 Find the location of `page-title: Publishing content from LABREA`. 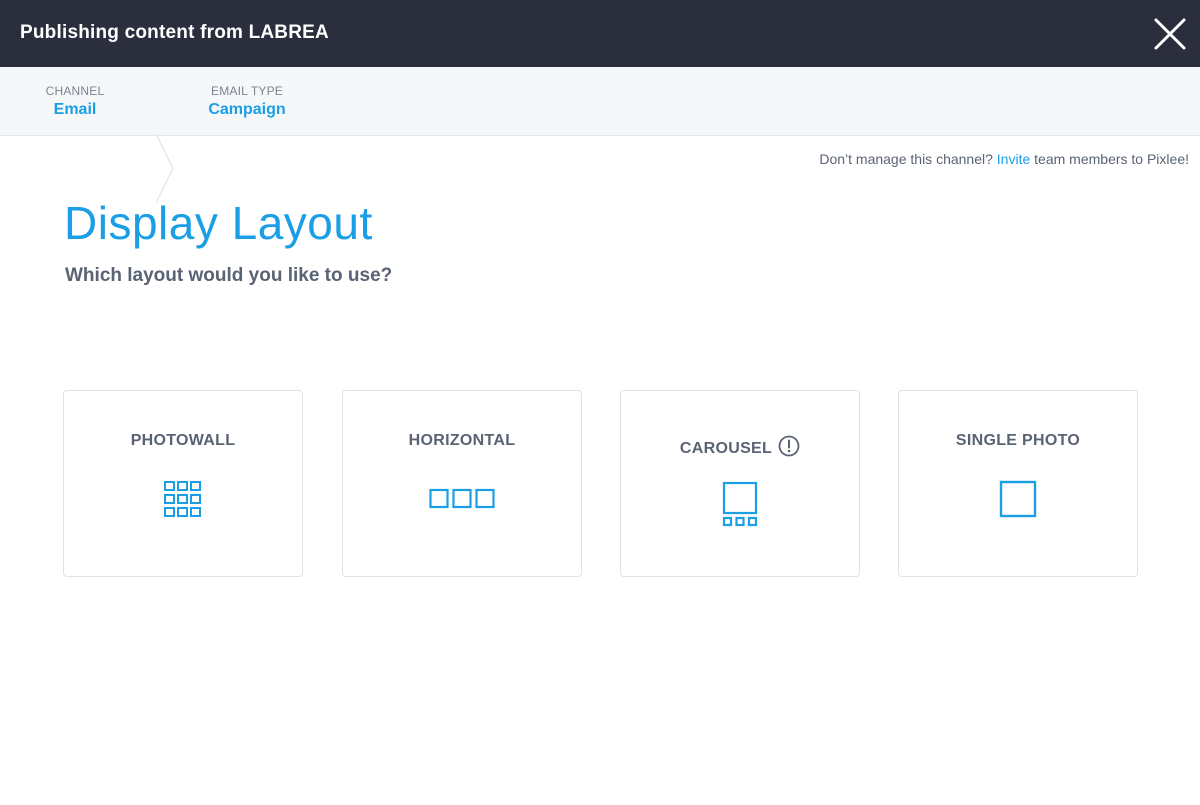

page-title: Publishing content from LABREA is located at coordinates (174, 32).